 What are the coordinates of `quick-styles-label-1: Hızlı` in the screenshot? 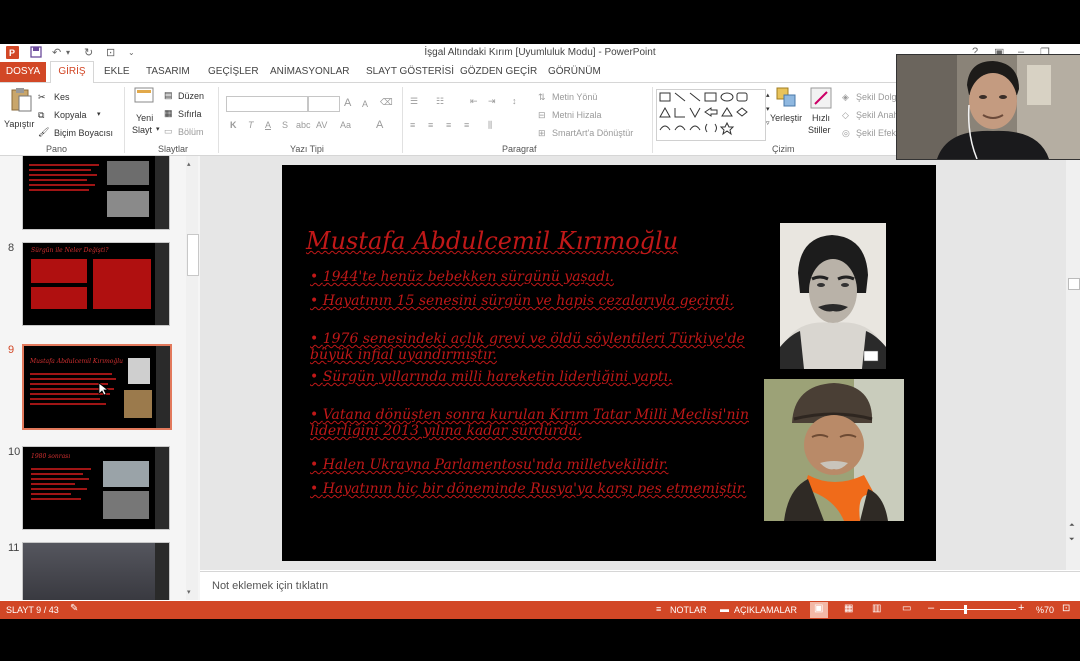 It's located at (821, 118).